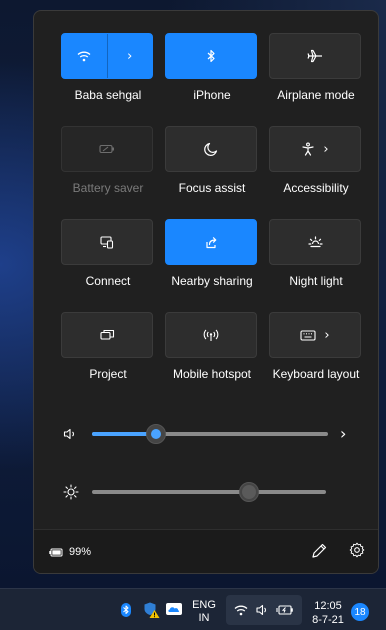 The height and width of the screenshot is (630, 386). I want to click on tile-label-battery-saver: Battery saver, so click(108, 188).